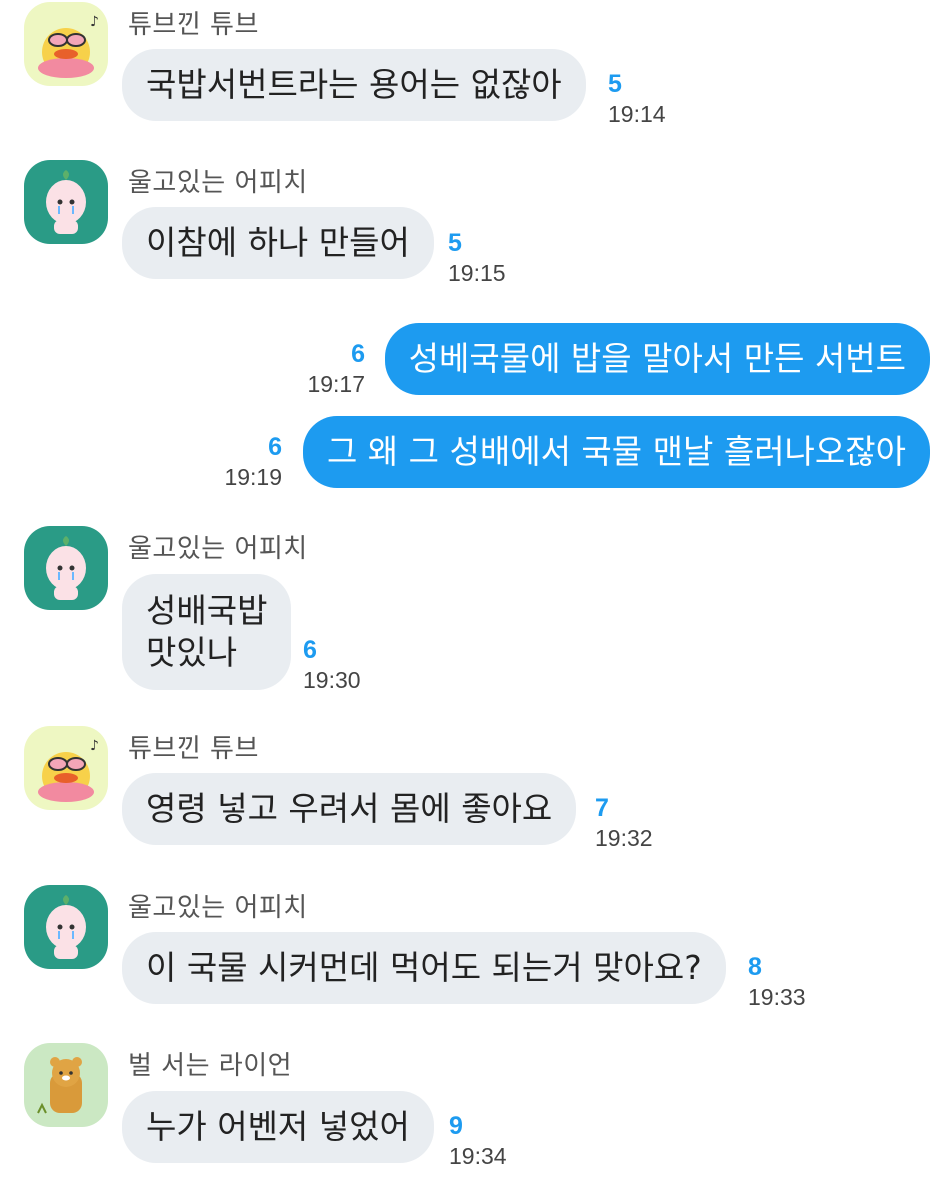  What do you see at coordinates (456, 1126) in the screenshot?
I see `unread-count: 9` at bounding box center [456, 1126].